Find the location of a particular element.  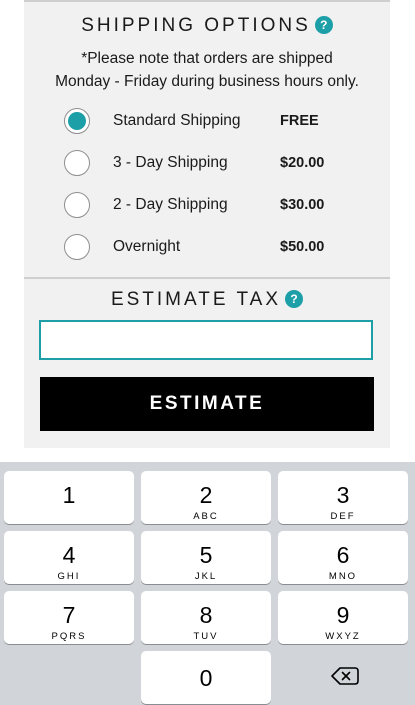

key-4: 4 GHI is located at coordinates (69, 557).